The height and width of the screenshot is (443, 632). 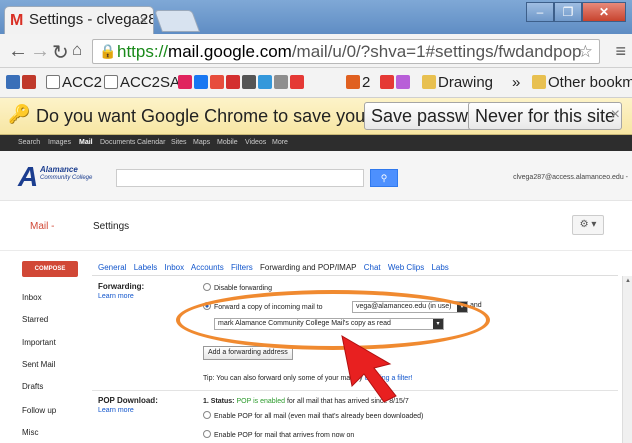 I want to click on scroll-up-arrow-icon: ▲, so click(x=628, y=281).